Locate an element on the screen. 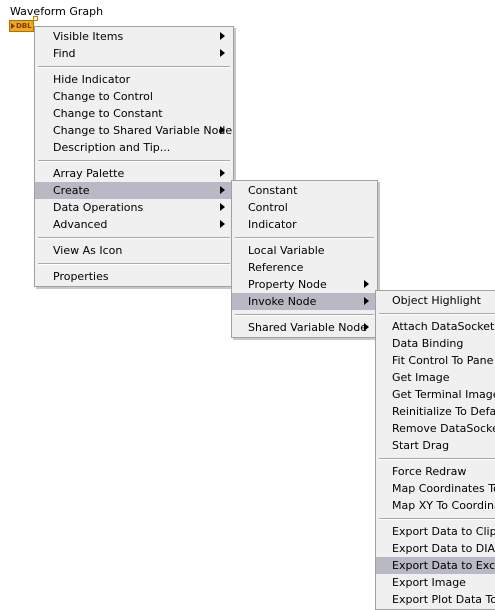 This screenshot has width=495, height=610. menu-item-label: Local Variable is located at coordinates (286, 250).